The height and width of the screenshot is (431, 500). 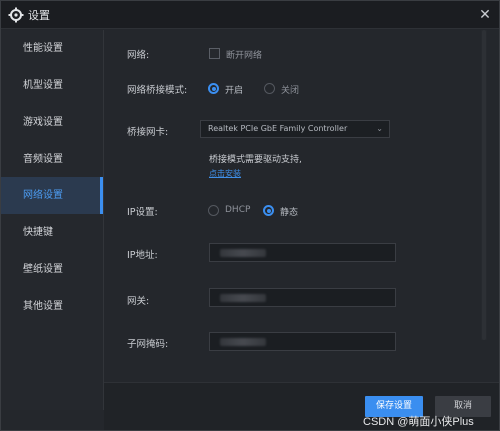 What do you see at coordinates (52, 48) in the screenshot?
I see `sidebar-item-performance: 性能设置` at bounding box center [52, 48].